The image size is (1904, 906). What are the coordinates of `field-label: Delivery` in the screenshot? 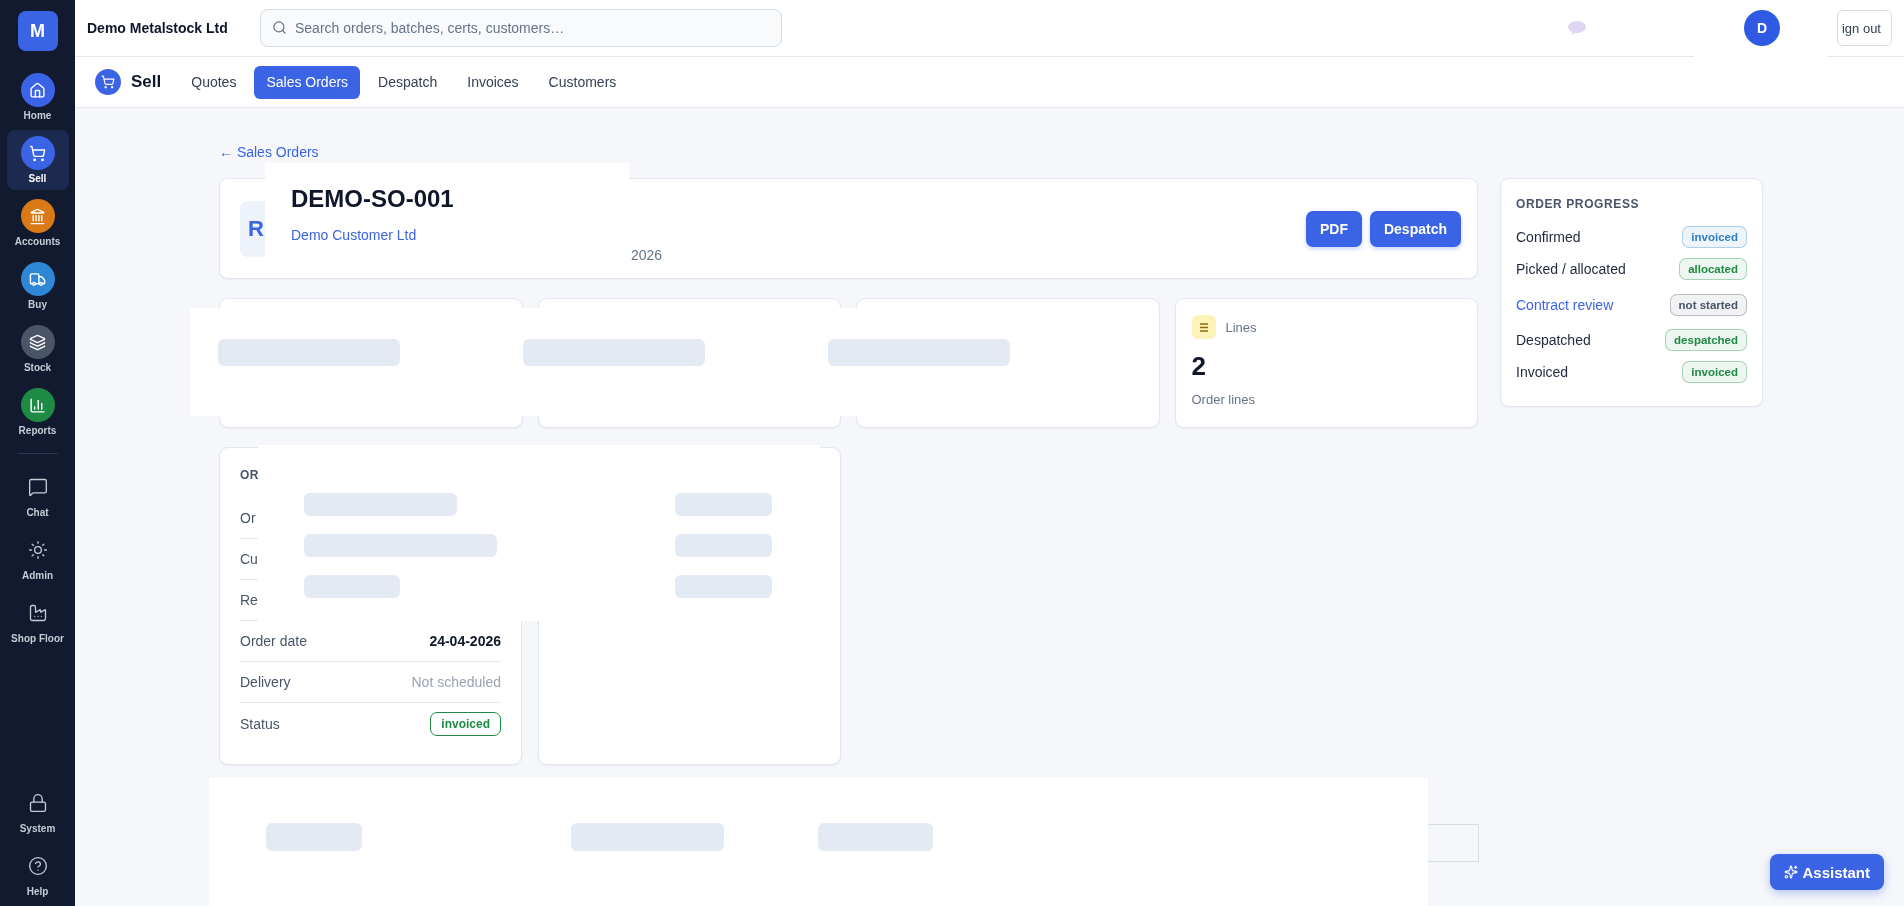 It's located at (265, 682).